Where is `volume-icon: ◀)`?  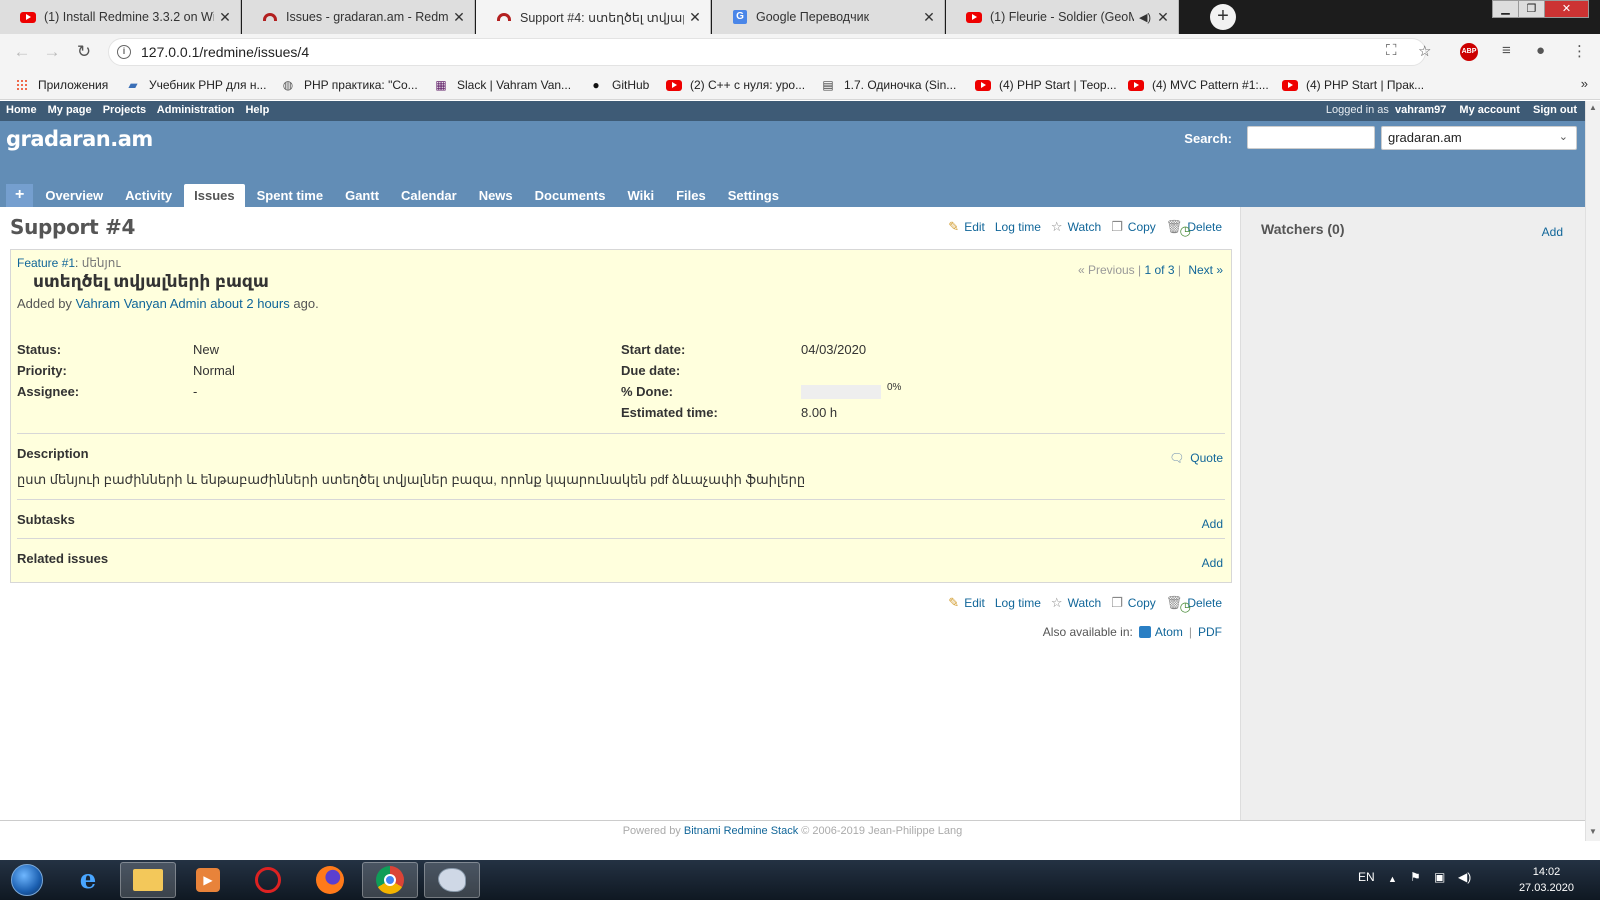 volume-icon: ◀) is located at coordinates (1464, 877).